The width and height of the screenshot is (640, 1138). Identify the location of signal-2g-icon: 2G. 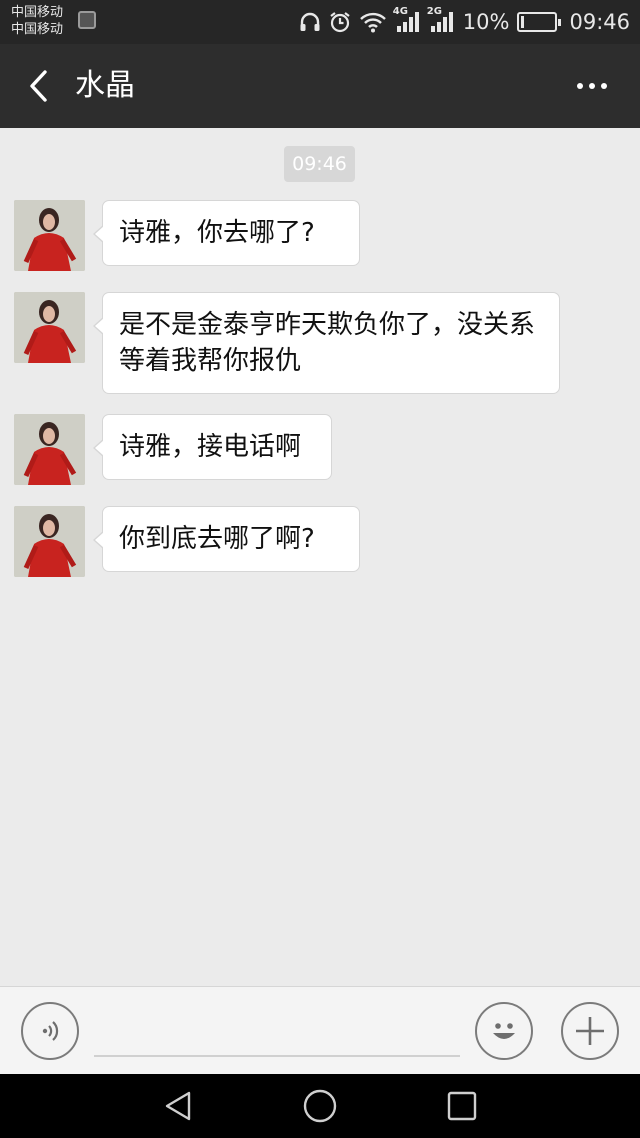
(441, 19).